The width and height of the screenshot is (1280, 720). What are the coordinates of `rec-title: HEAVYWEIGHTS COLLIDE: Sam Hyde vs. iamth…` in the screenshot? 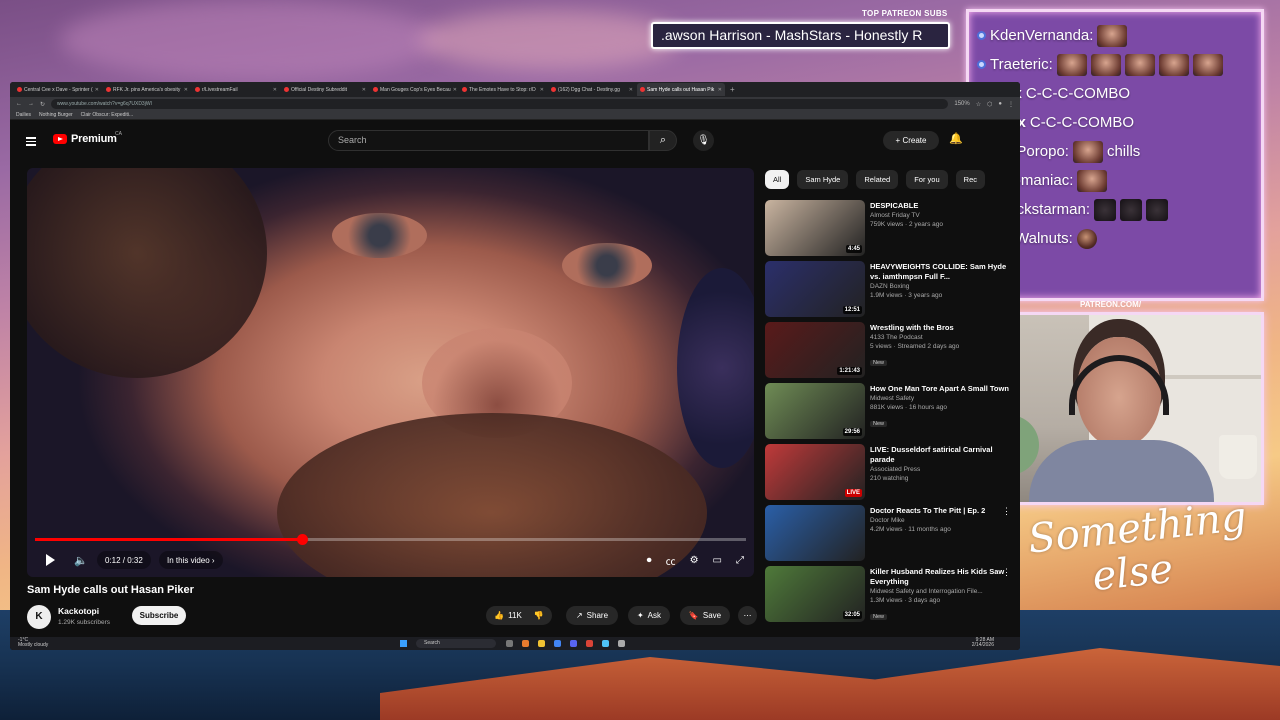 It's located at (940, 272).